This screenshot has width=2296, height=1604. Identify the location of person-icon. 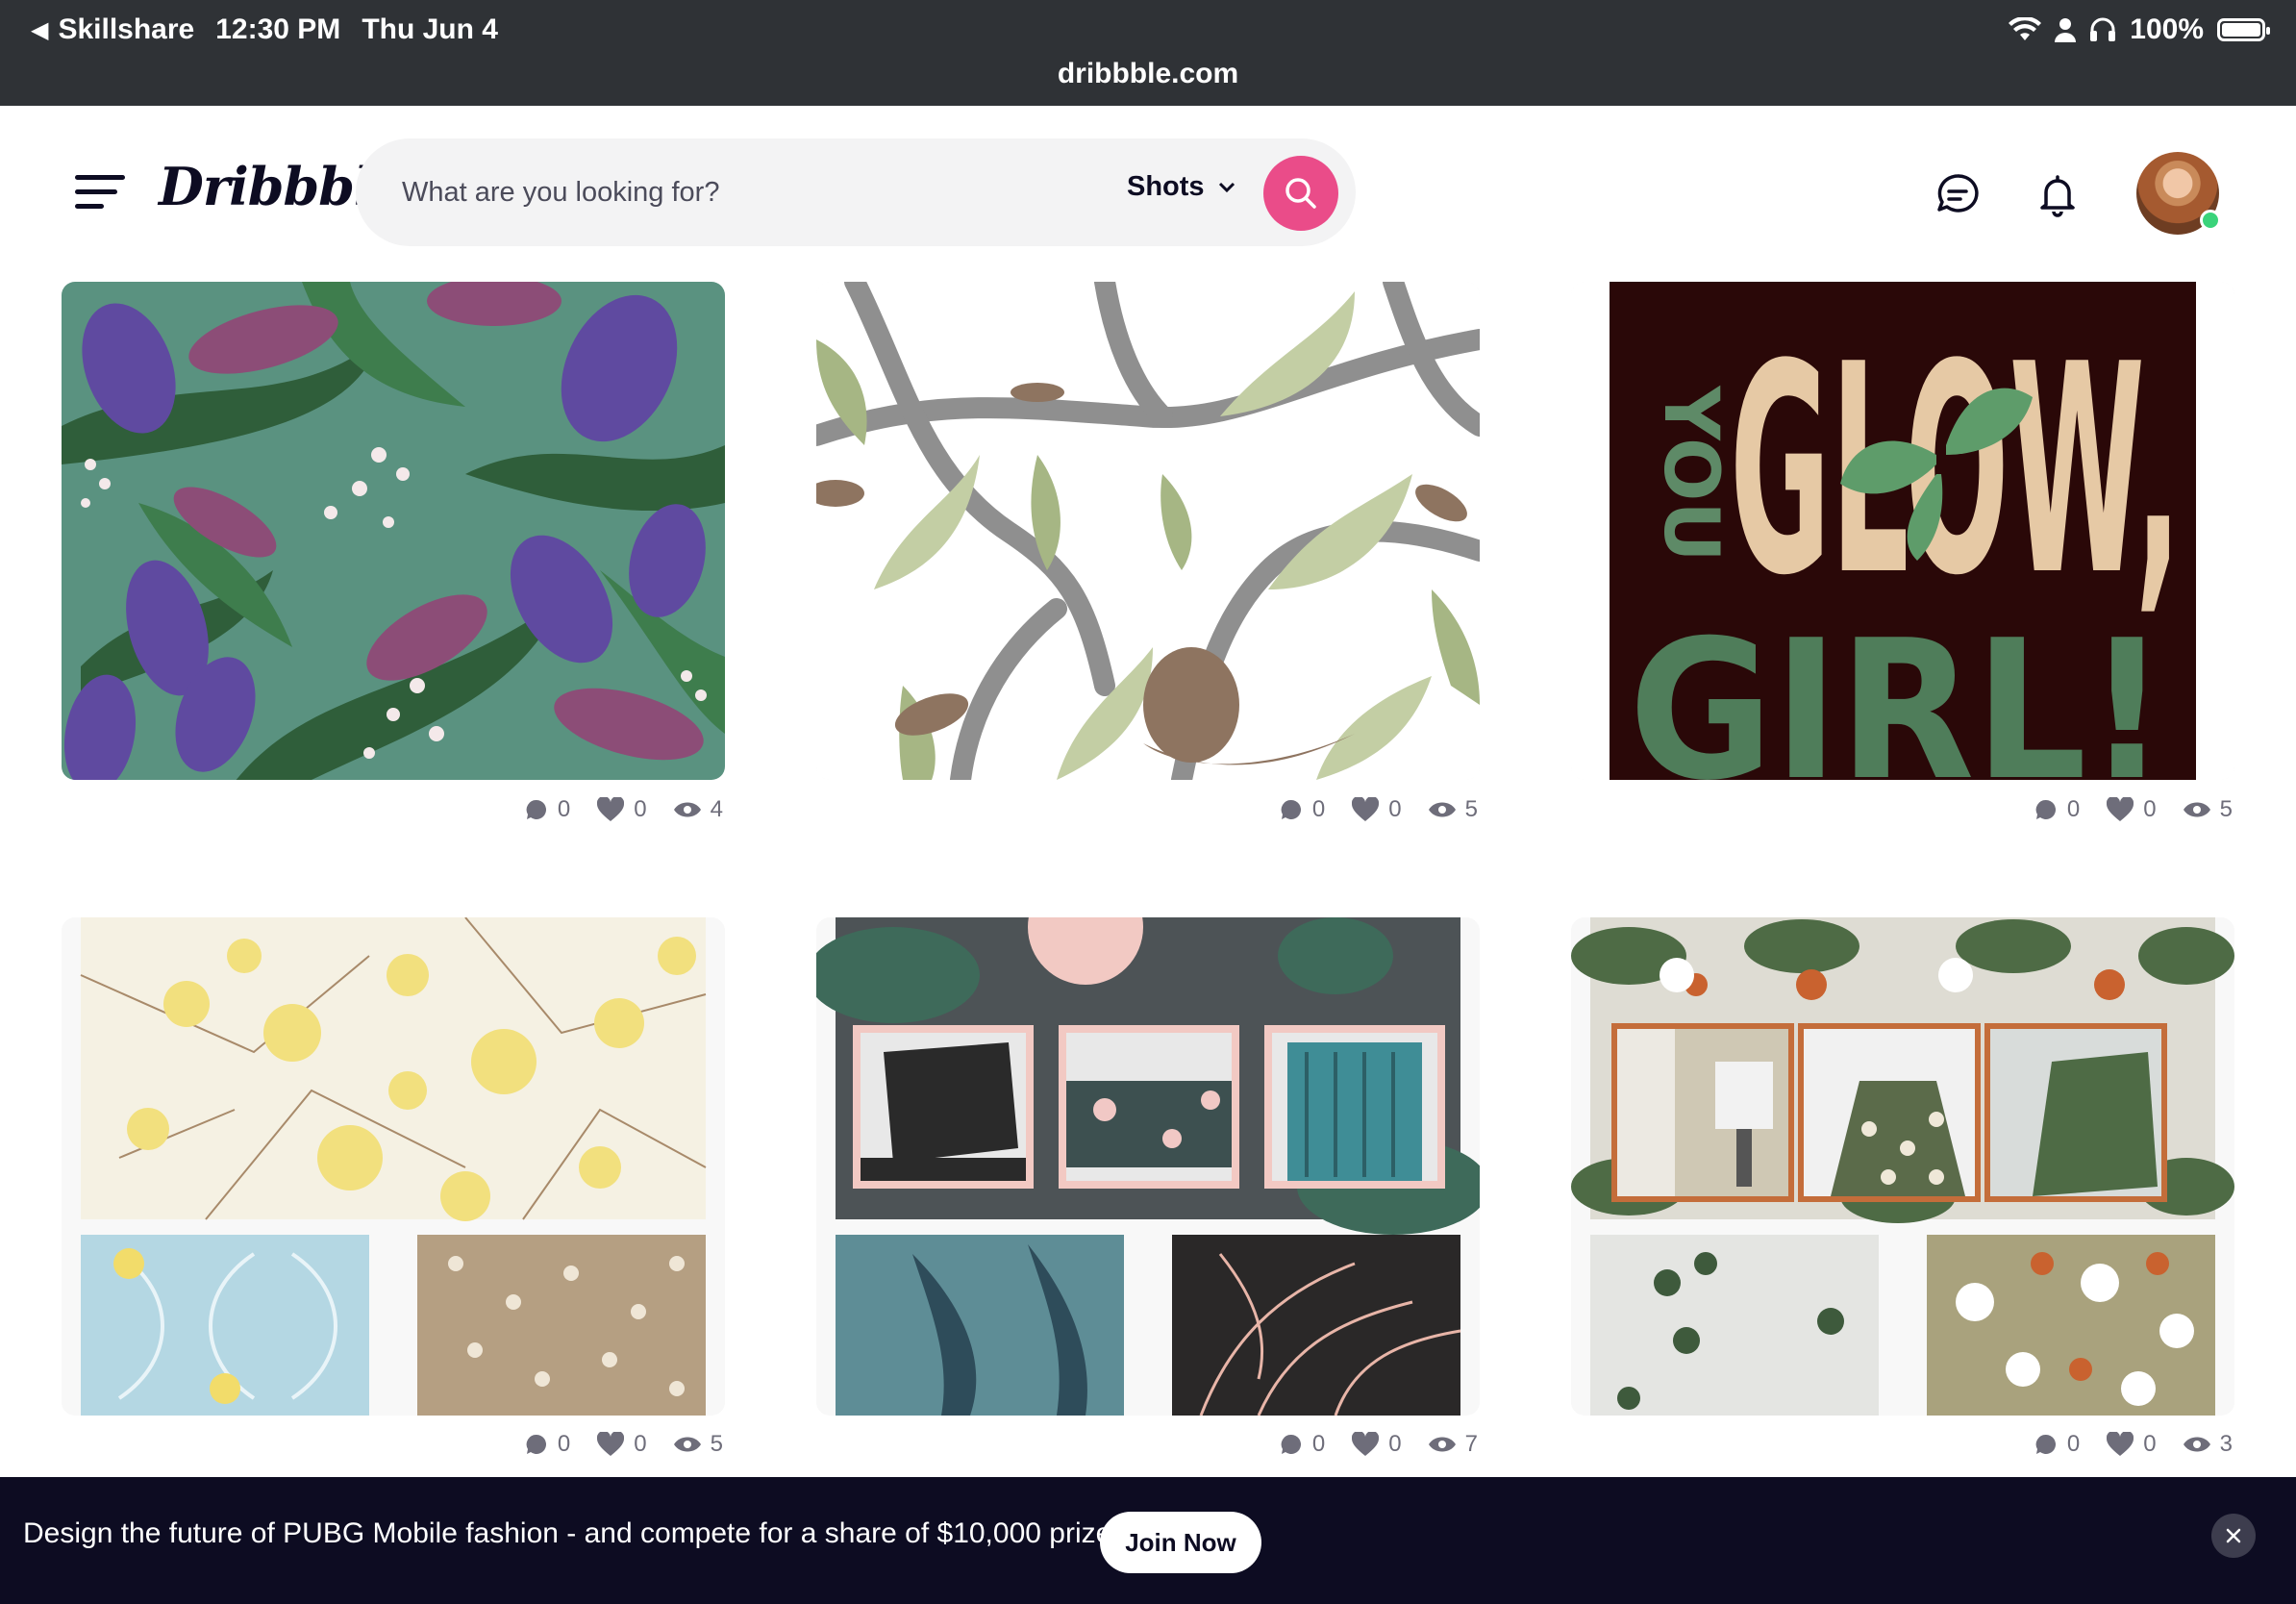
(2066, 30).